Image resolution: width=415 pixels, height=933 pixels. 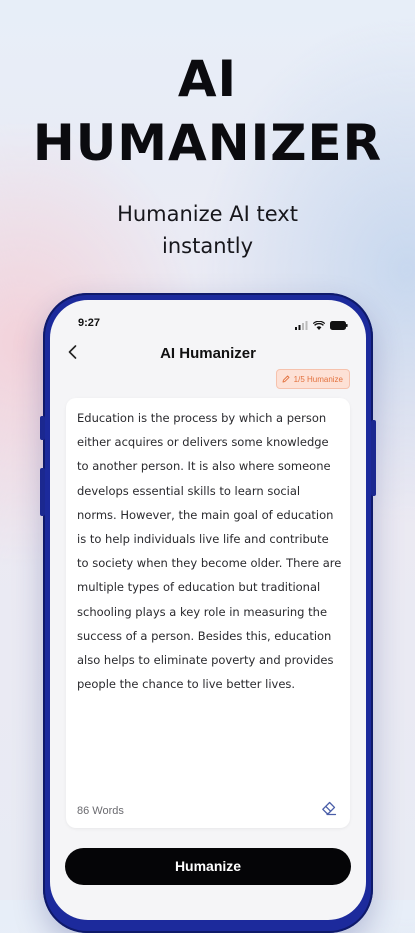 I want to click on signal-icon, so click(x=301, y=326).